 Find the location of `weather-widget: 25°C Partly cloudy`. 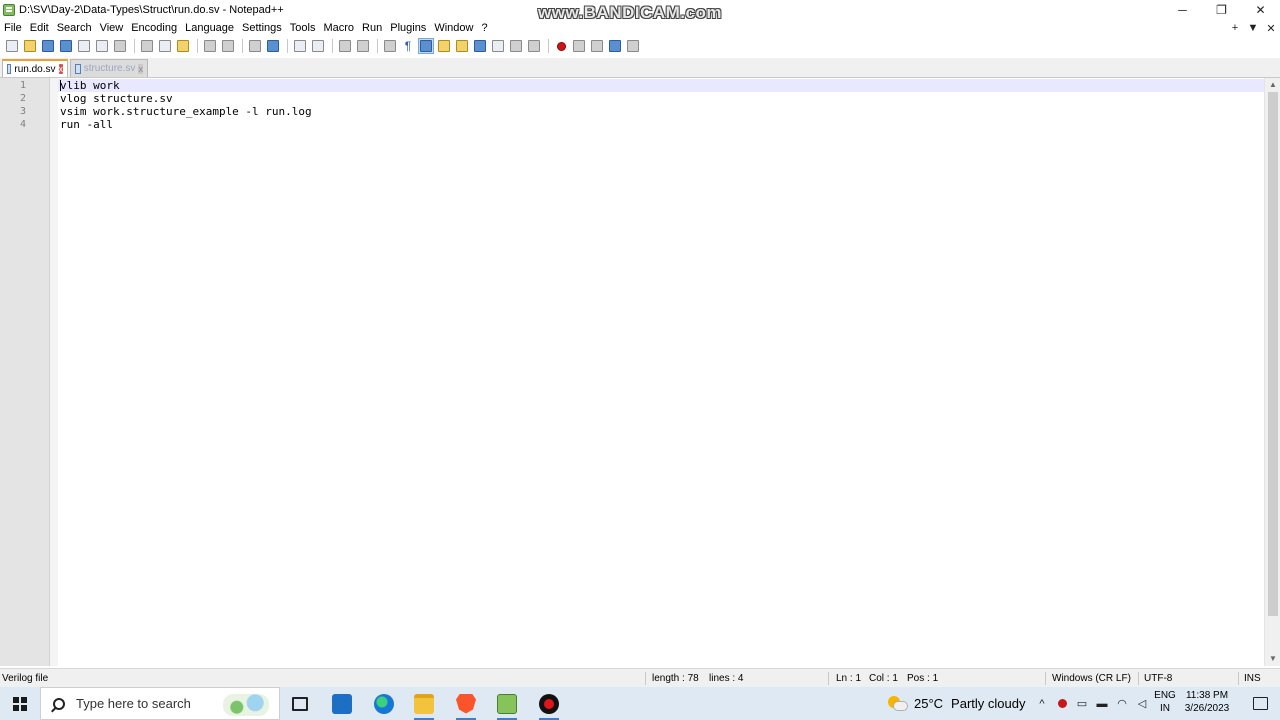

weather-widget: 25°C Partly cloudy is located at coordinates (956, 703).